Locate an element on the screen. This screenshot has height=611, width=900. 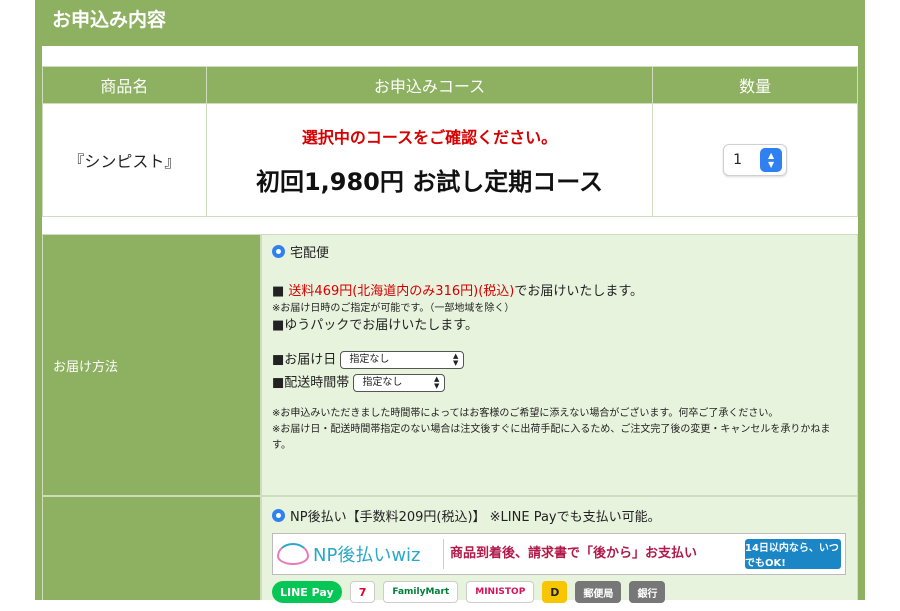
quantity-select: 1 ▲ ▼ is located at coordinates (755, 160).